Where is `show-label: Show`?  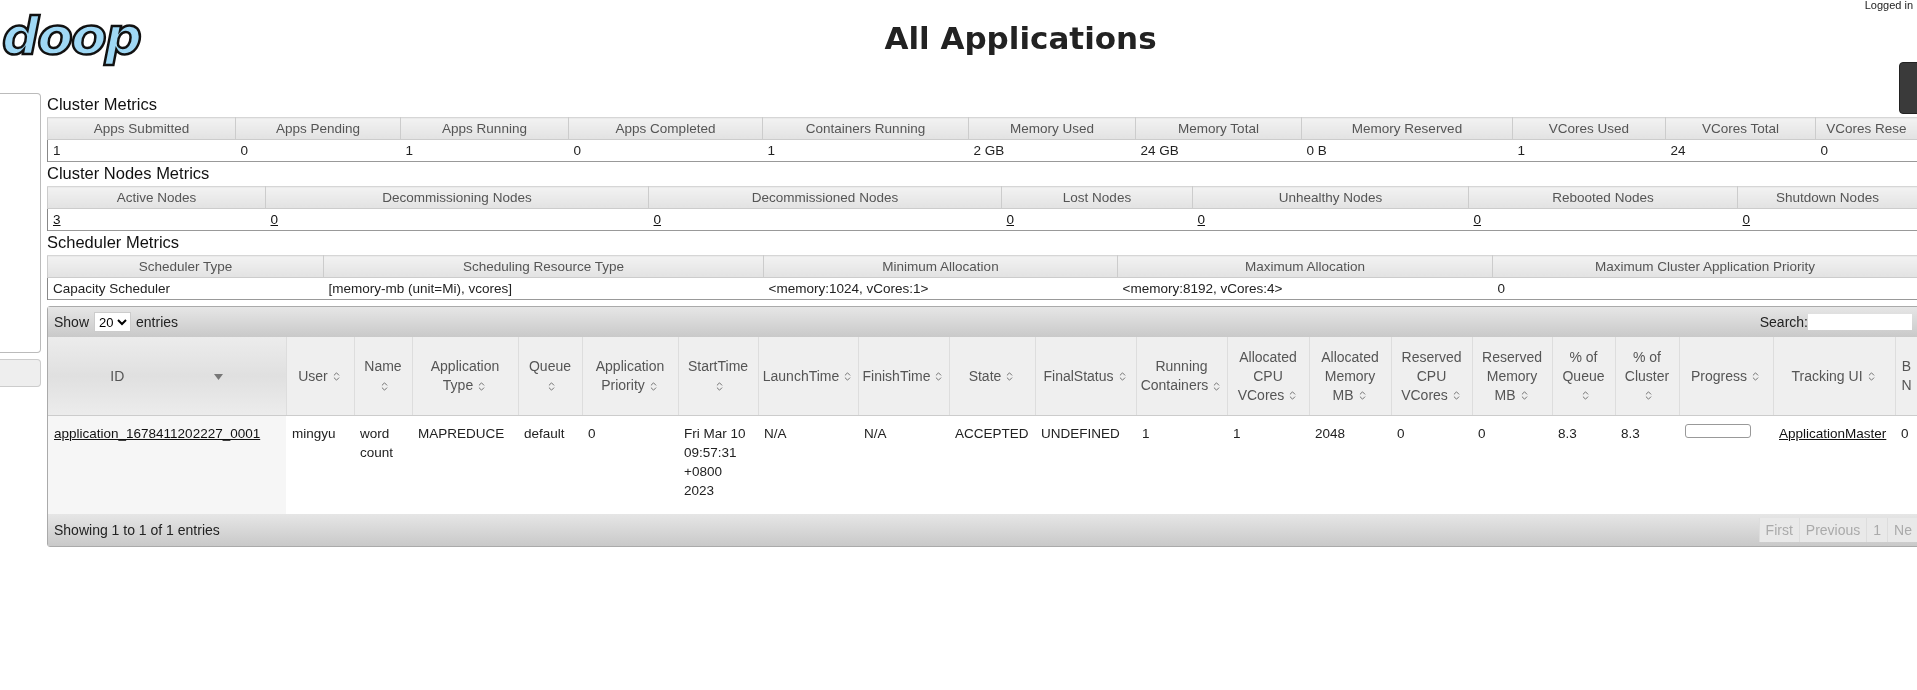 show-label: Show is located at coordinates (72, 322).